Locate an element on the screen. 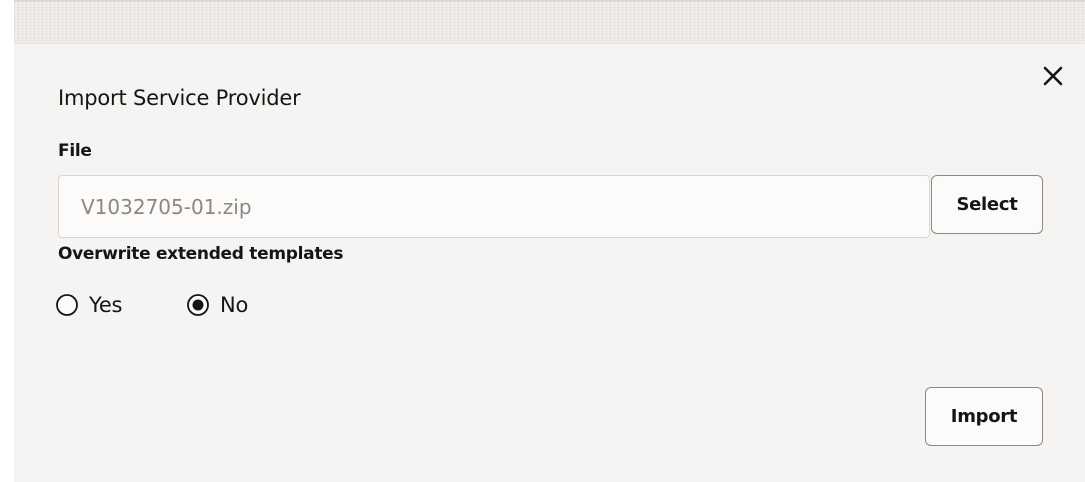 Image resolution: width=1085 pixels, height=482 pixels. radio-option-yes: Yes is located at coordinates (89, 305).